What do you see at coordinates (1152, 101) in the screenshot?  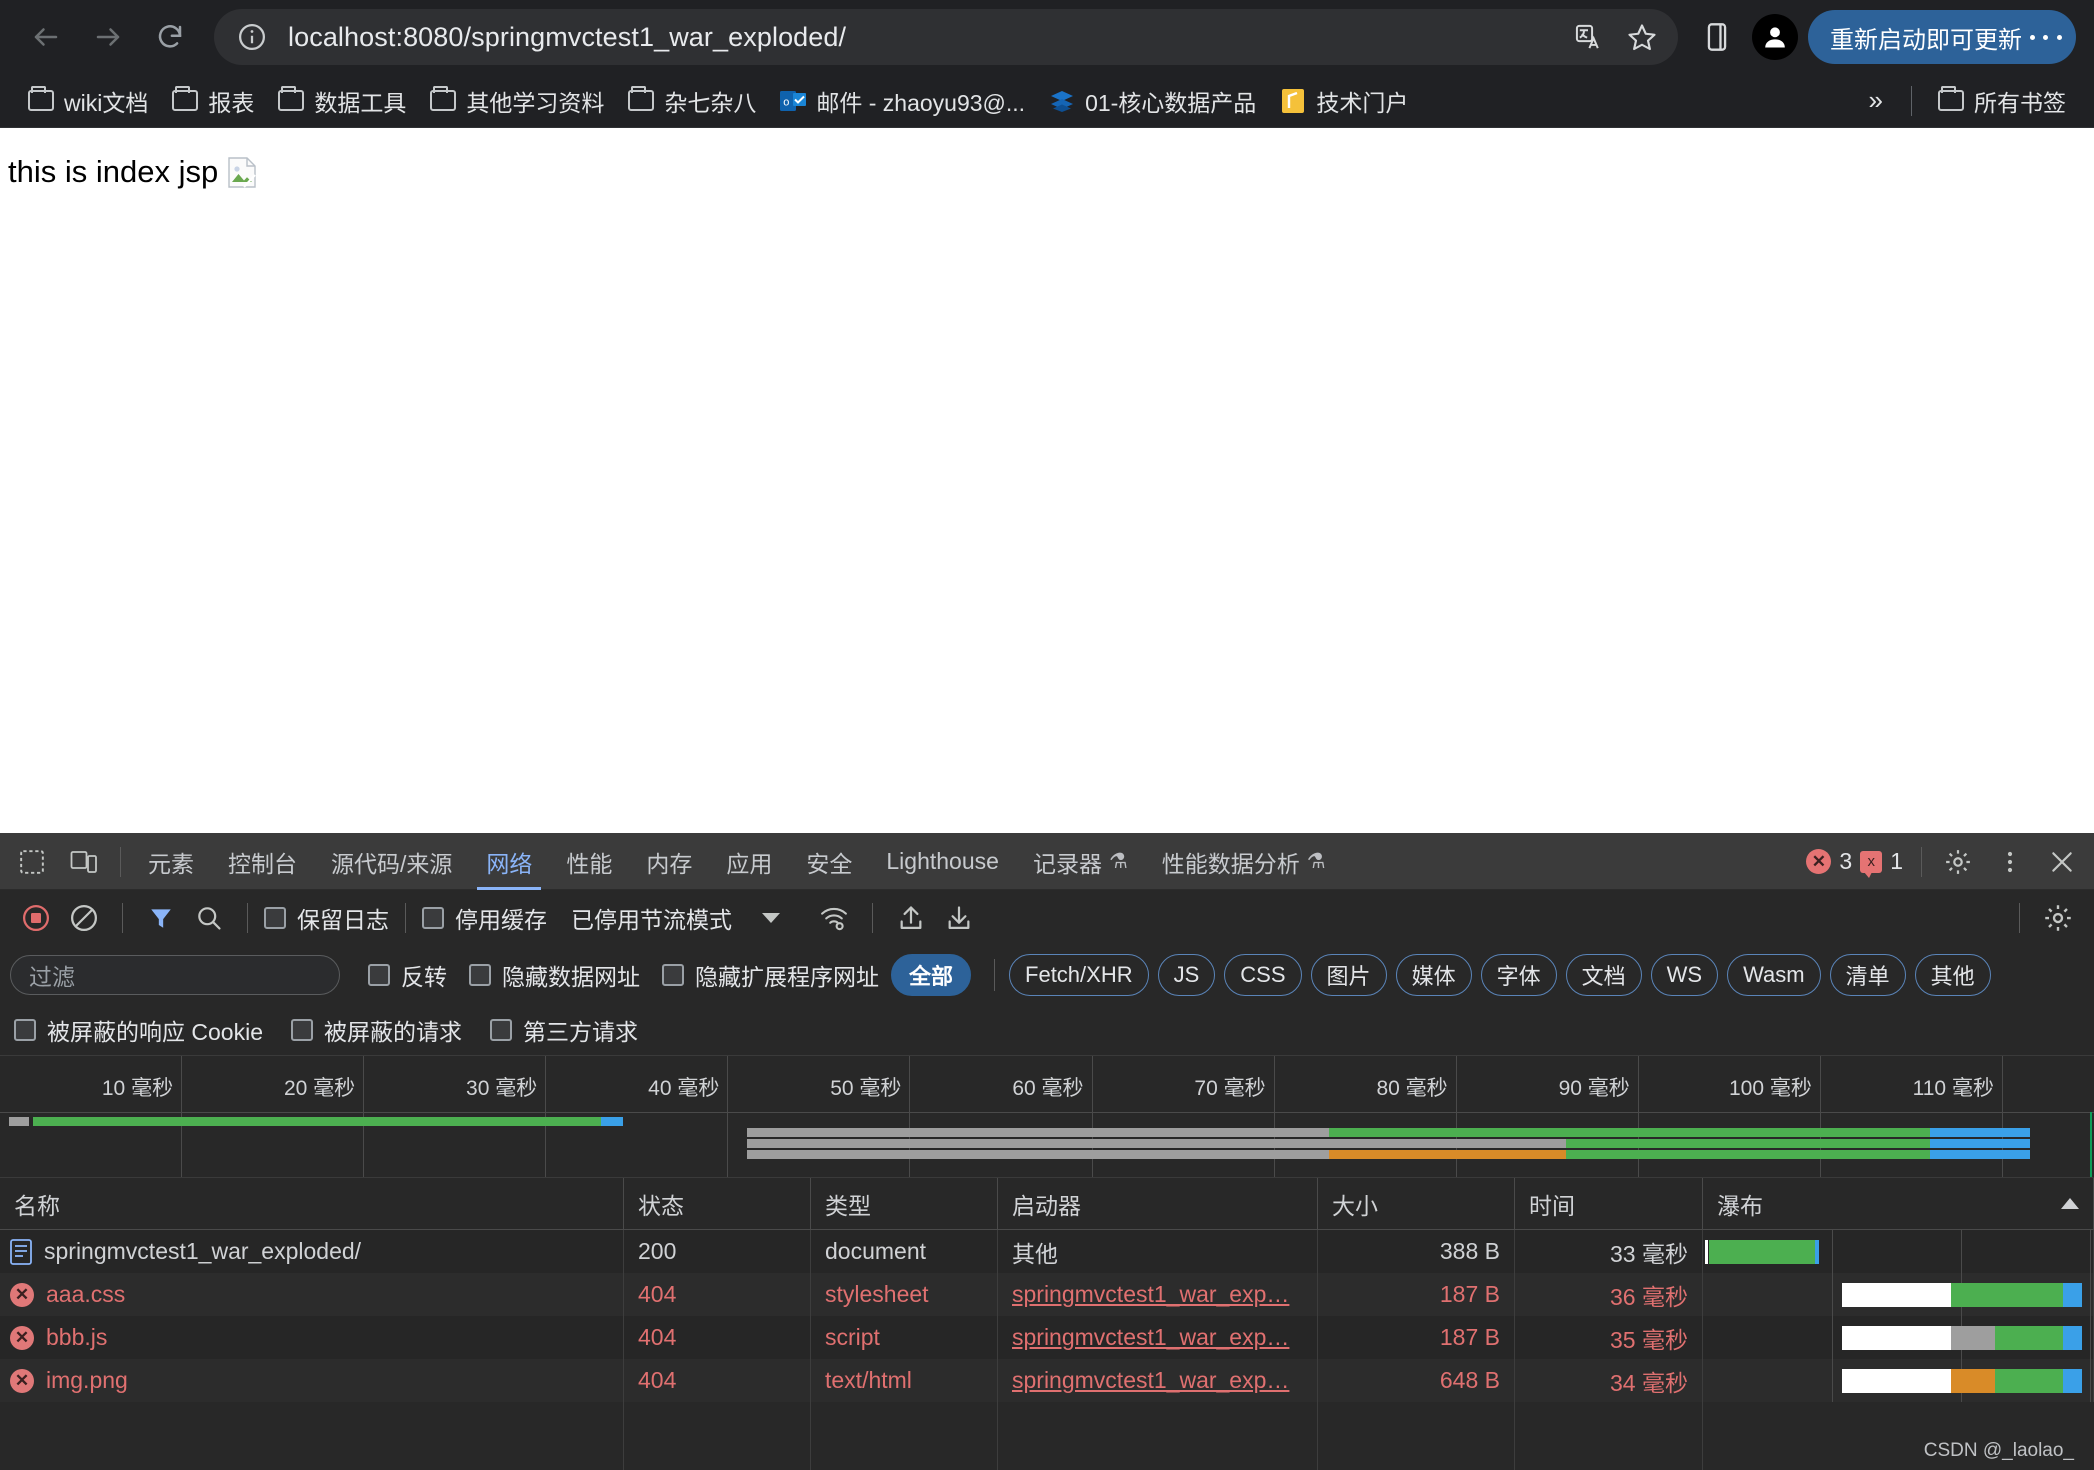 I see `bookmark-item-core-data: 01-核心数据产品` at bounding box center [1152, 101].